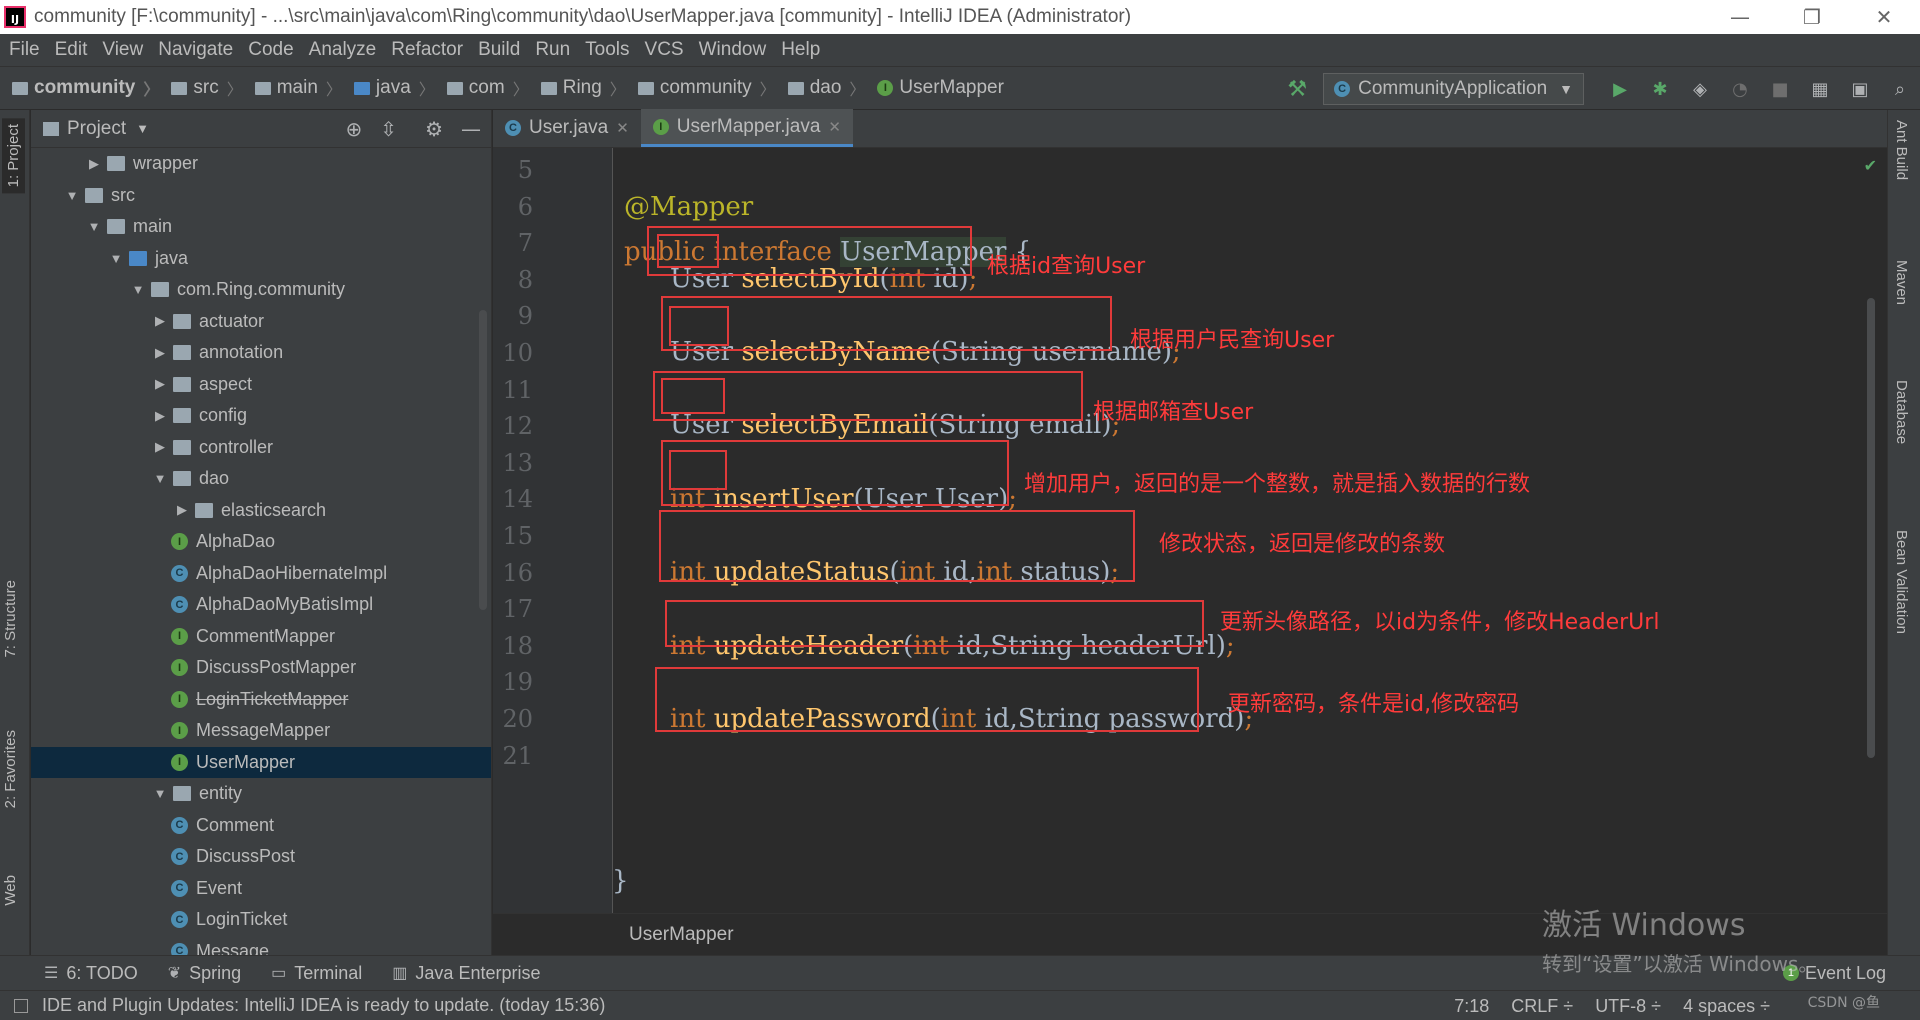  Describe the element at coordinates (261, 196) in the screenshot. I see `tree-item: ▼ src` at that location.